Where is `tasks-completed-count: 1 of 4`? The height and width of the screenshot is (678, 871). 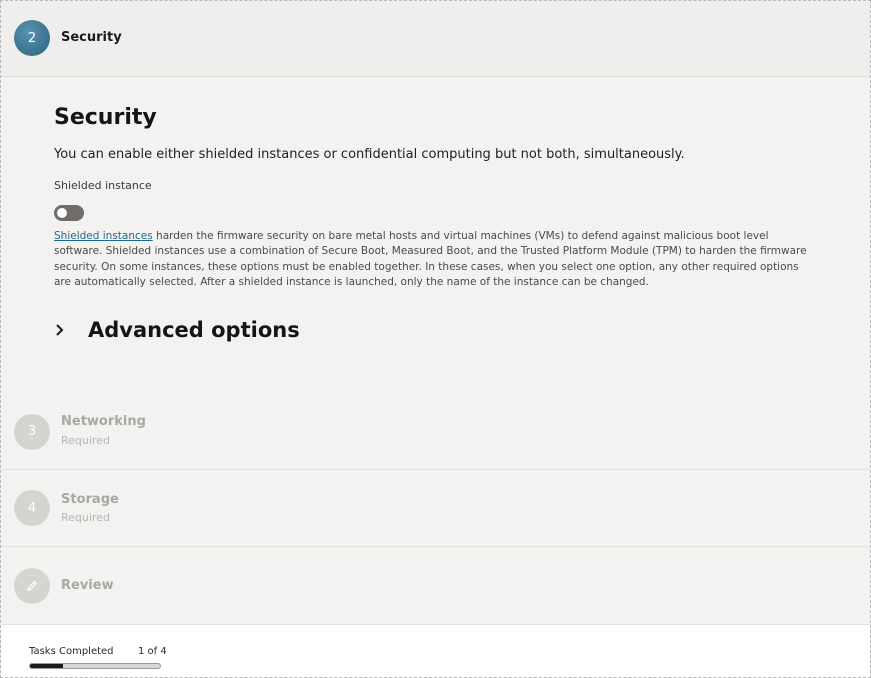 tasks-completed-count: 1 of 4 is located at coordinates (152, 651).